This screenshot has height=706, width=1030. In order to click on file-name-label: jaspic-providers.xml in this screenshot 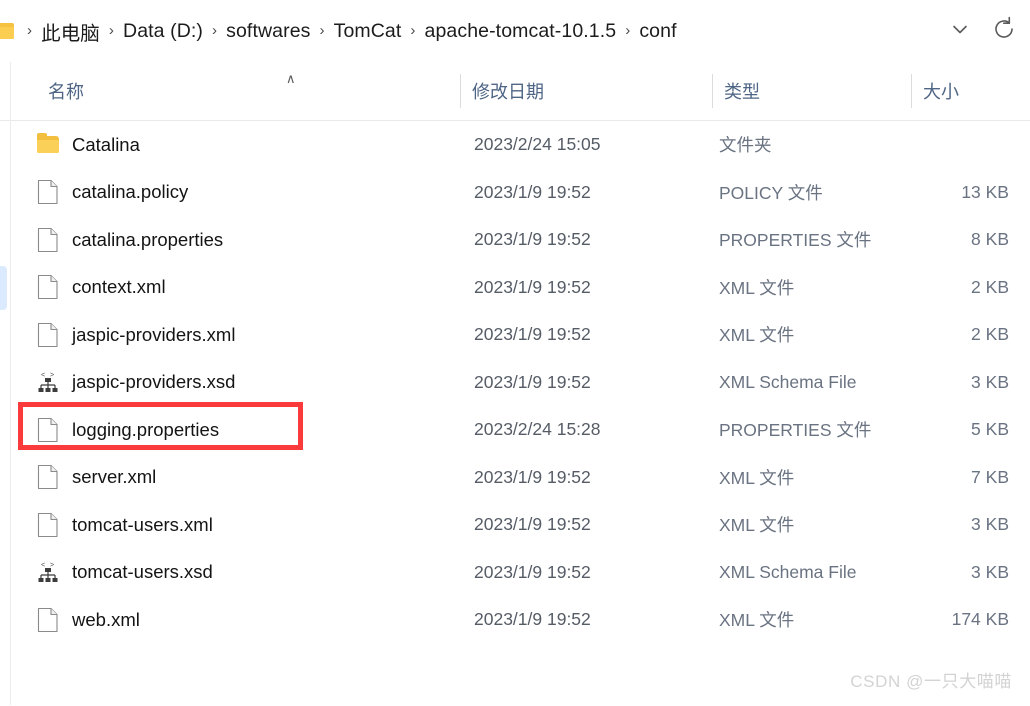, I will do `click(154, 334)`.